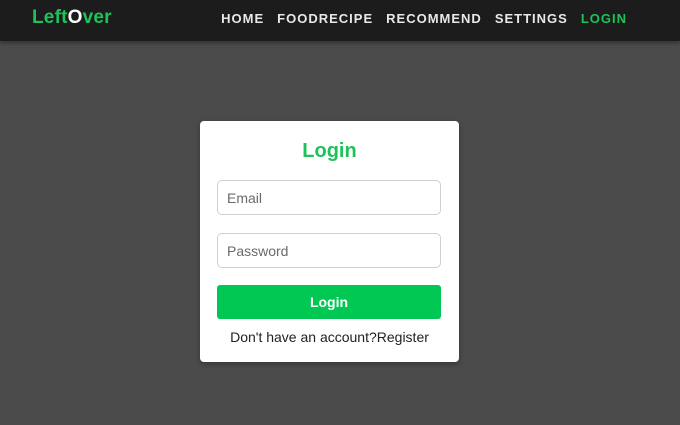  I want to click on brand-logo-highlight: O, so click(75, 17).